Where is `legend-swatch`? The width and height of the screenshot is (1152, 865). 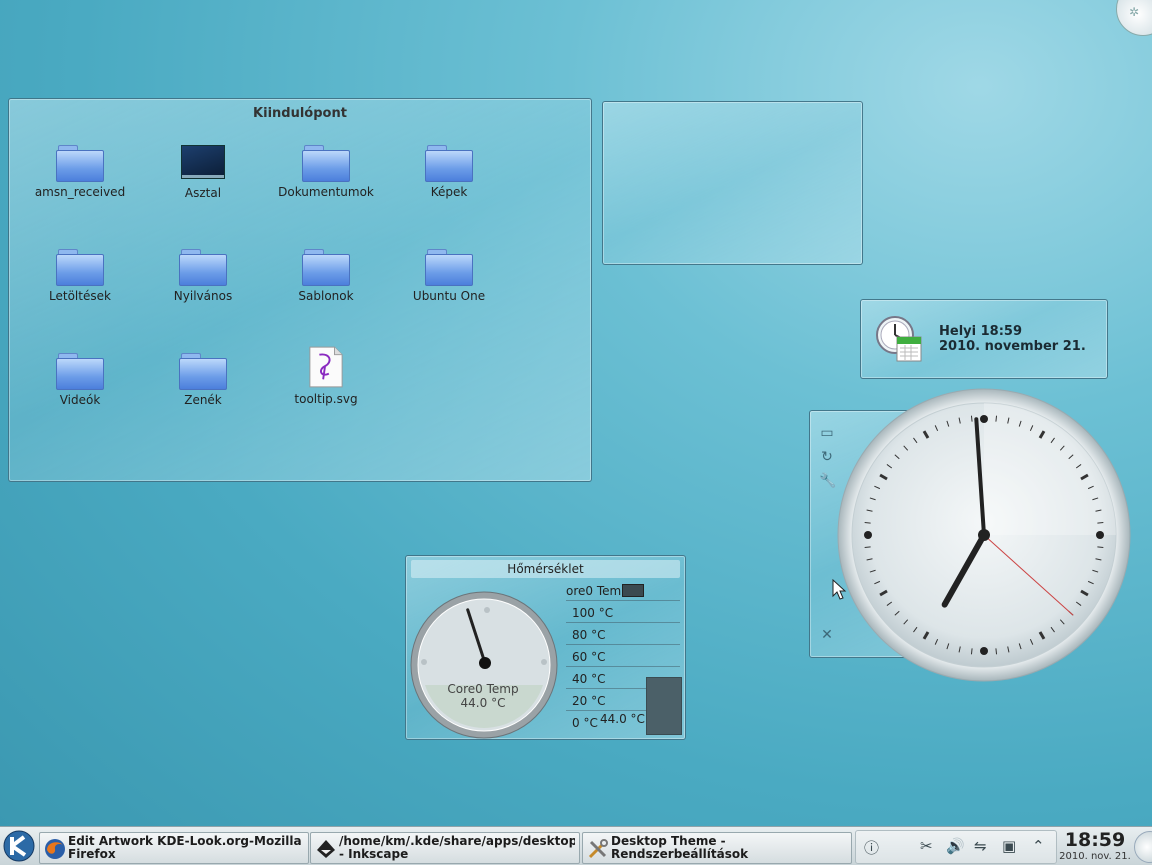
legend-swatch is located at coordinates (633, 590).